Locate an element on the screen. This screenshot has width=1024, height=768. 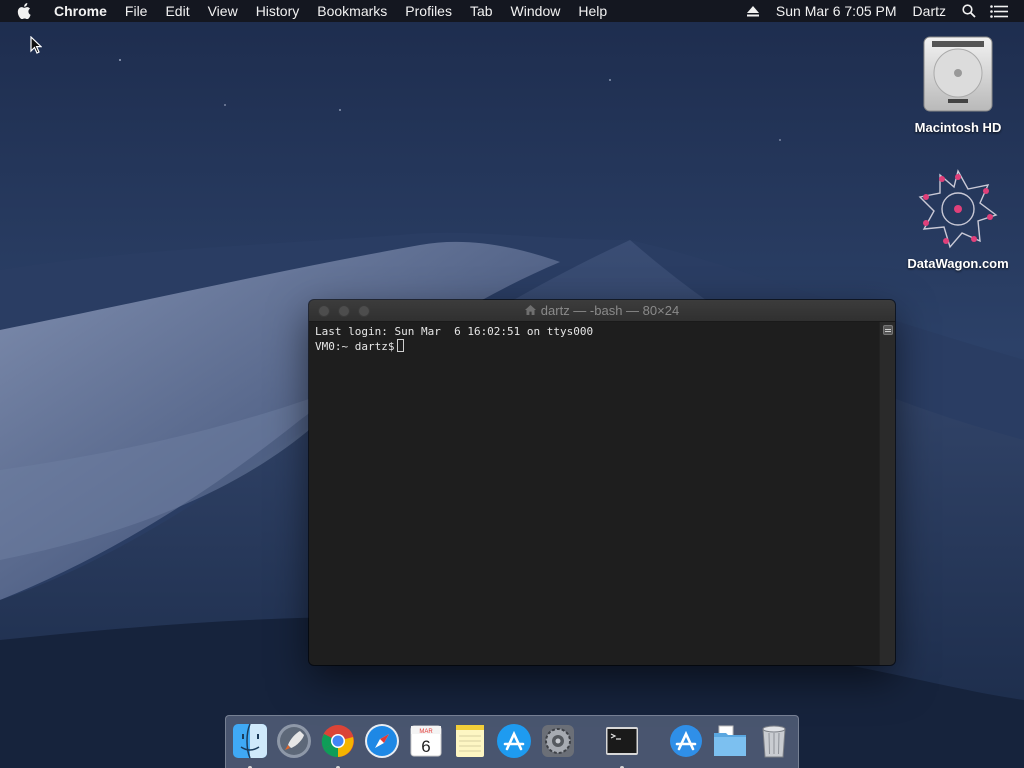
menu-app-name: Chrome is located at coordinates (85, 11).